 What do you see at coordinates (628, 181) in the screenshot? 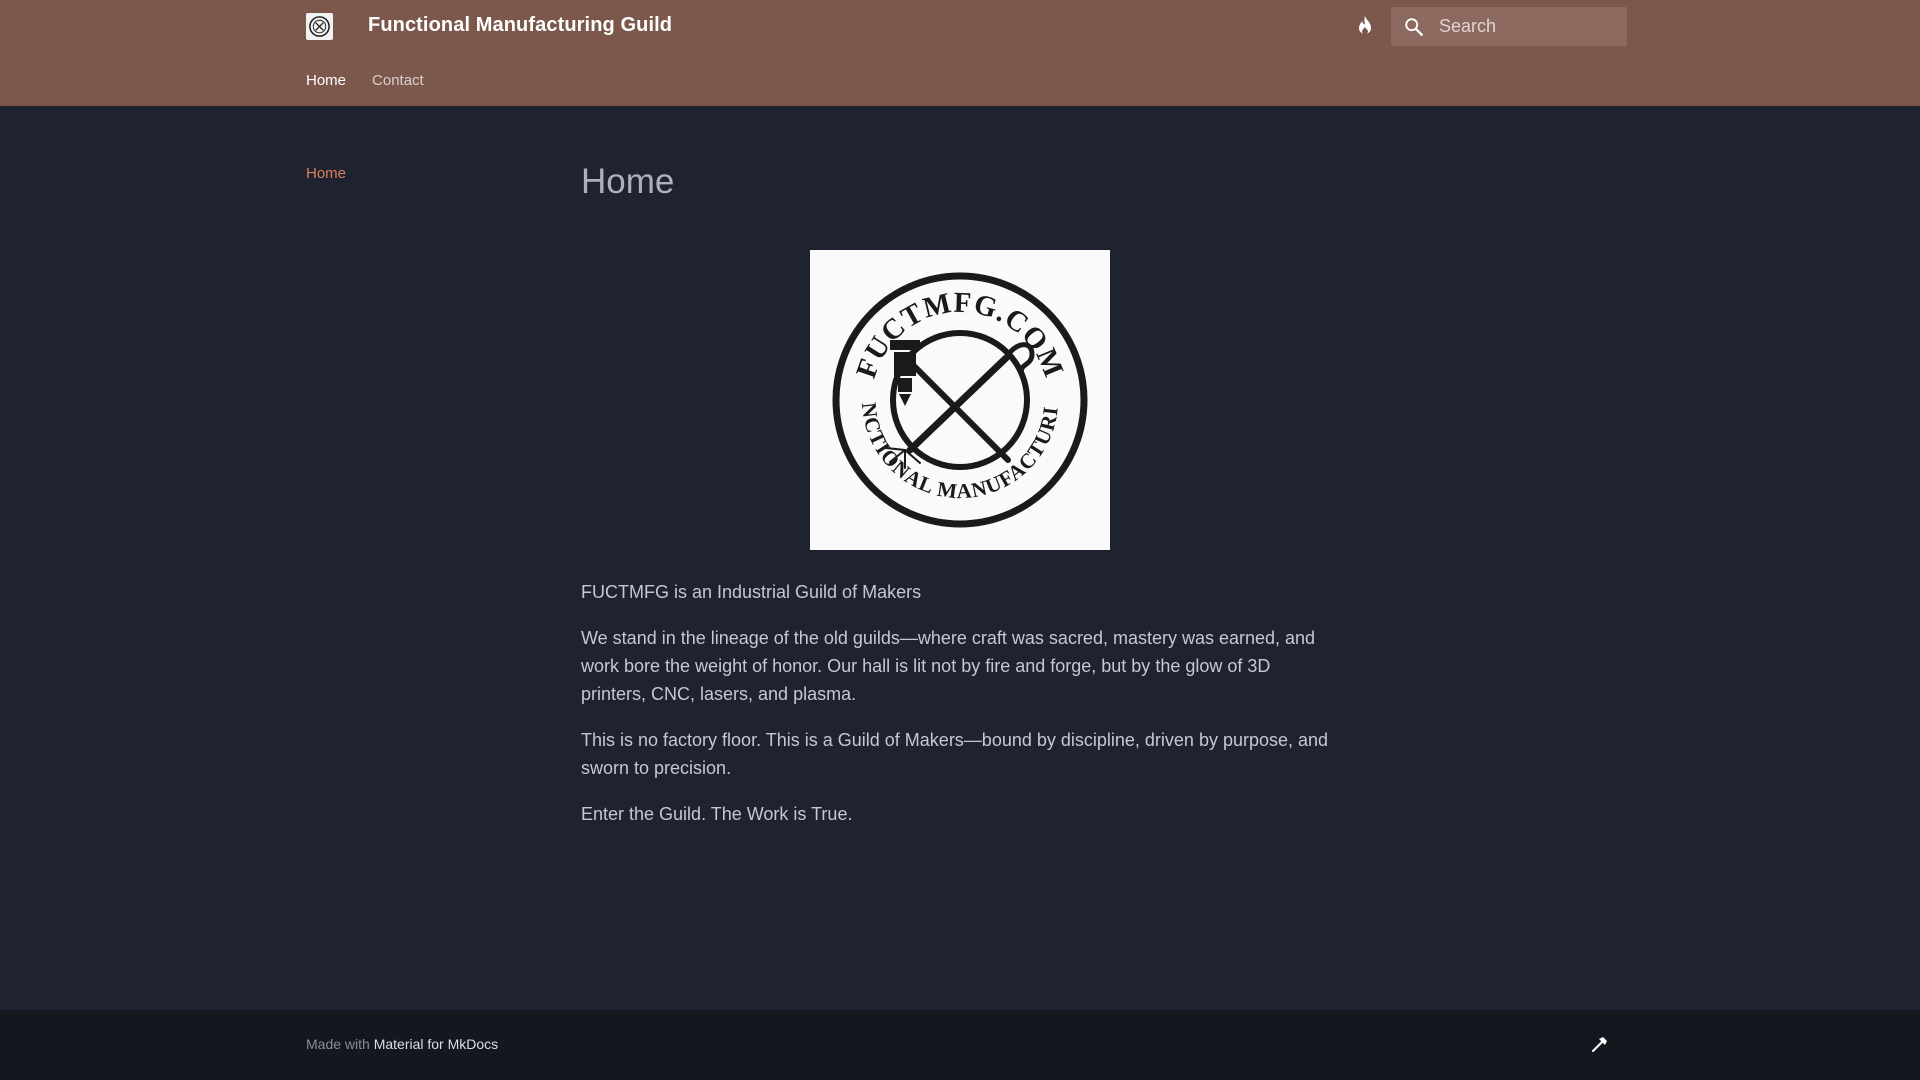
I see `page-title: Home` at bounding box center [628, 181].